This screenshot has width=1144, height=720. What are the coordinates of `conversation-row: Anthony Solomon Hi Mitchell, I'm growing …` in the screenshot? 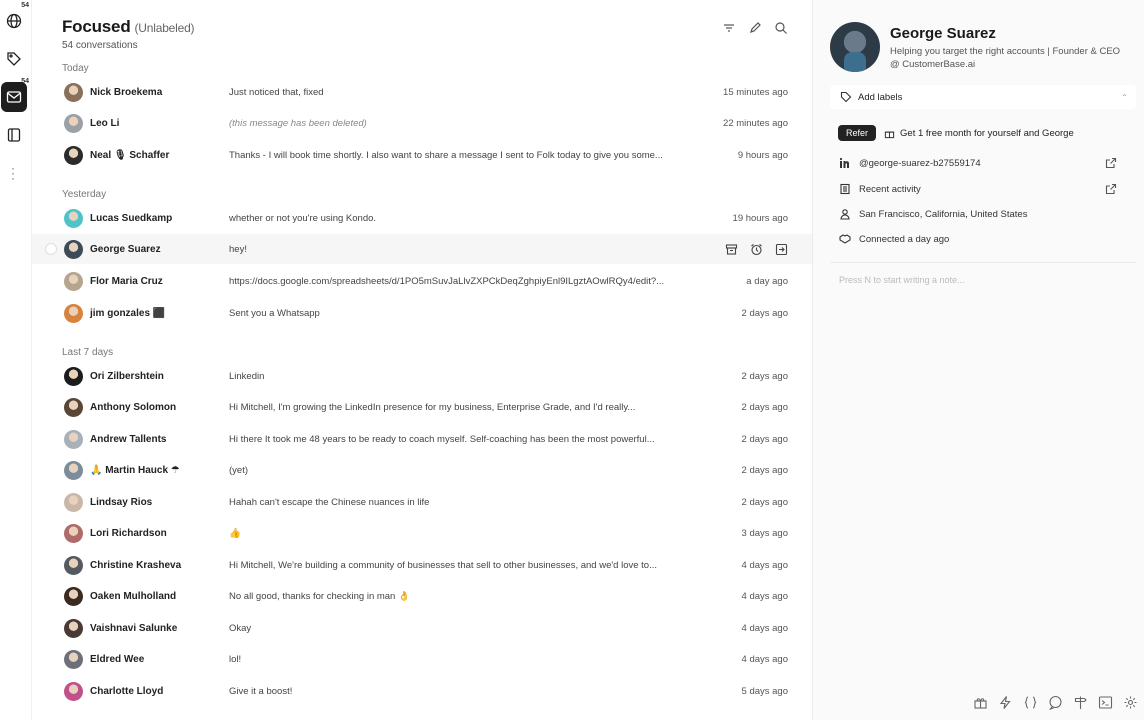 It's located at (422, 407).